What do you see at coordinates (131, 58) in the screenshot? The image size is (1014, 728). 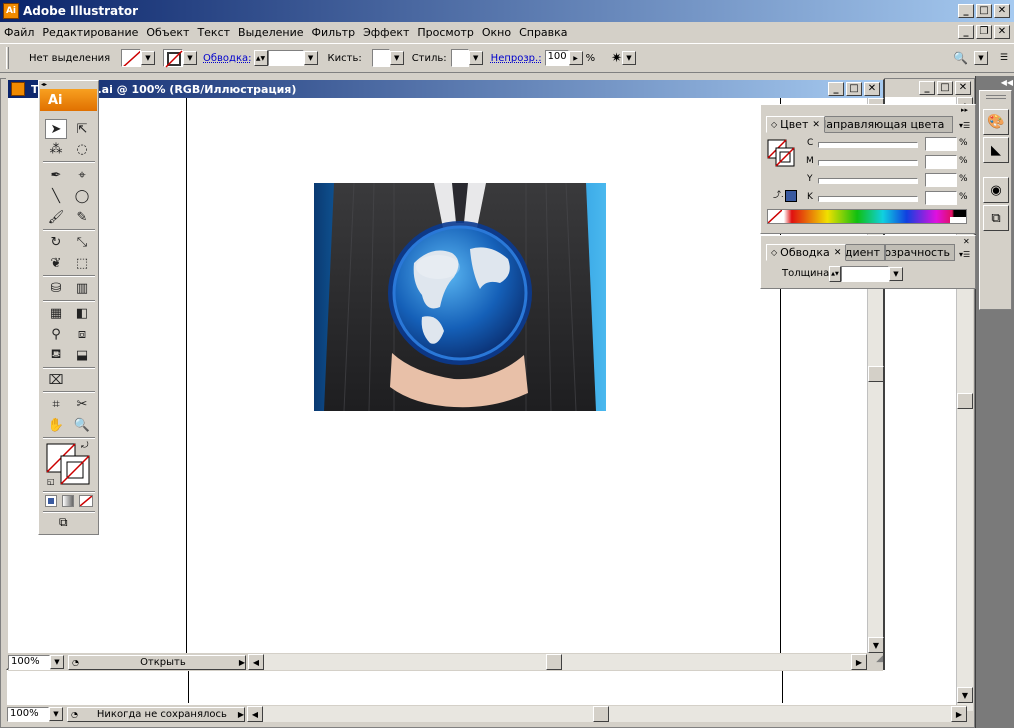 I see `fill-swatch` at bounding box center [131, 58].